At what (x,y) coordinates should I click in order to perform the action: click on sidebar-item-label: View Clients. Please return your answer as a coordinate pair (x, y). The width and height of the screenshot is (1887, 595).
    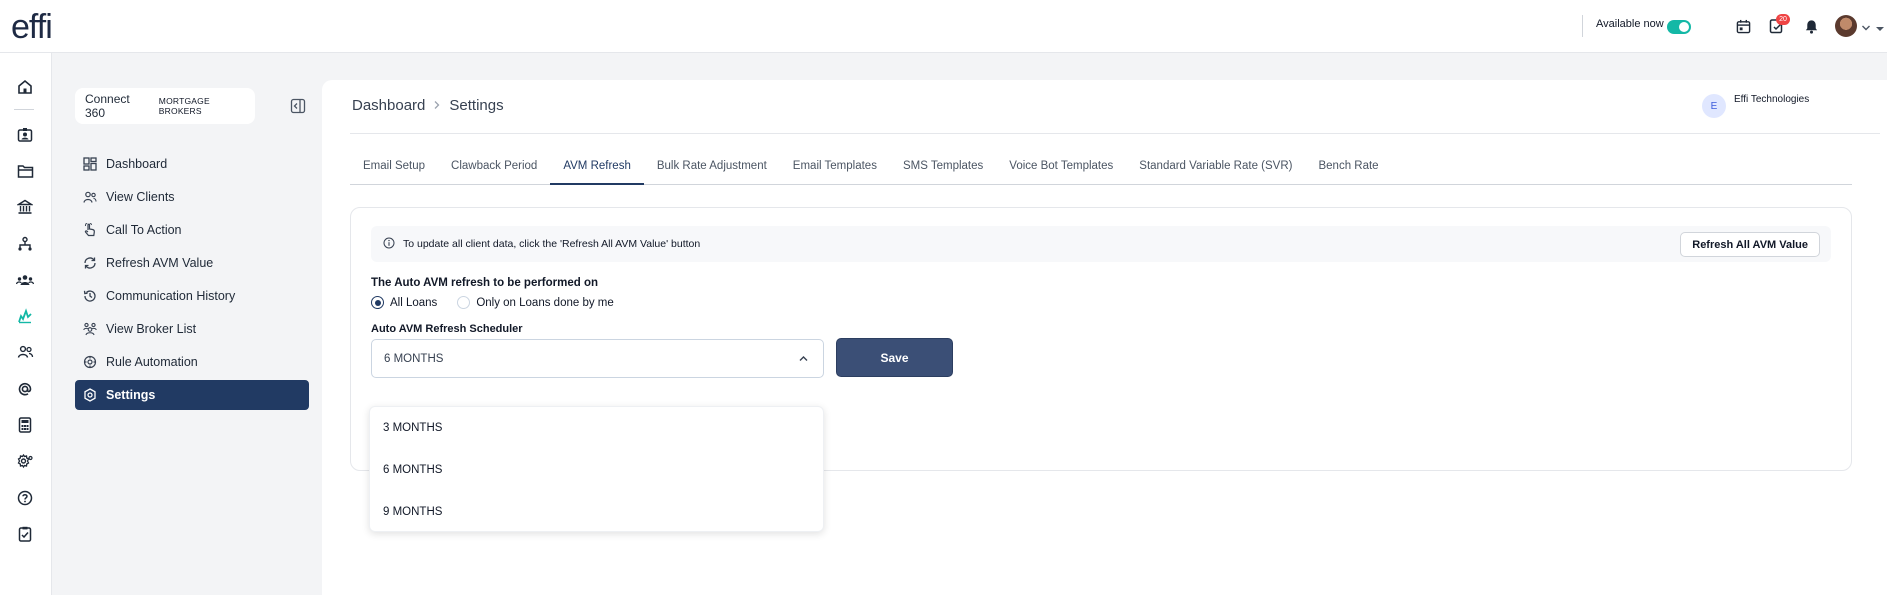
    Looking at the image, I should click on (140, 197).